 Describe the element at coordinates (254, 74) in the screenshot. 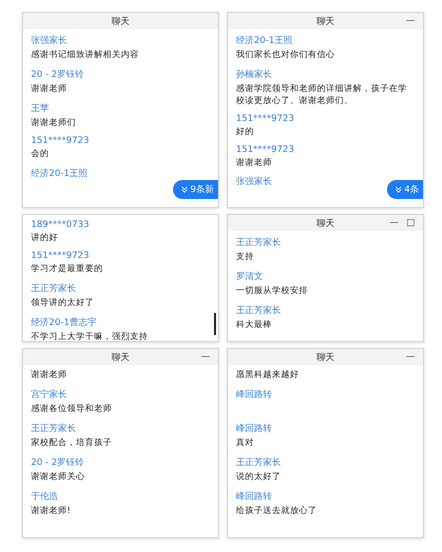

I see `sender-name: 孙楠家长` at that location.